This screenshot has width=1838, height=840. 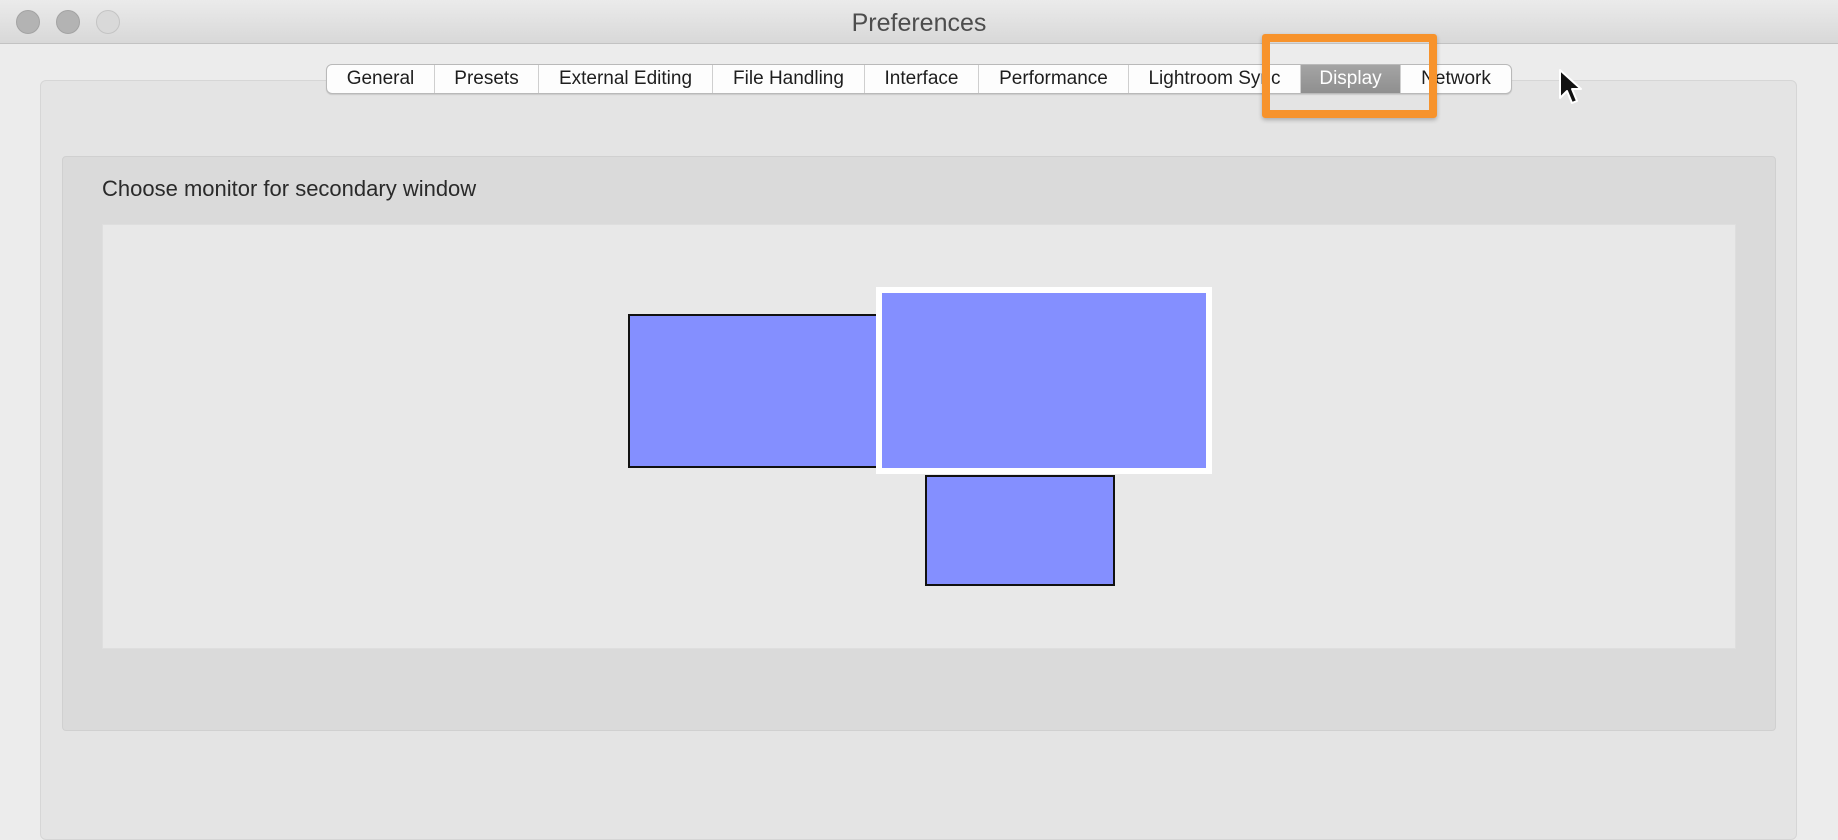 What do you see at coordinates (1570, 86) in the screenshot?
I see `arrow-cursor-icon` at bounding box center [1570, 86].